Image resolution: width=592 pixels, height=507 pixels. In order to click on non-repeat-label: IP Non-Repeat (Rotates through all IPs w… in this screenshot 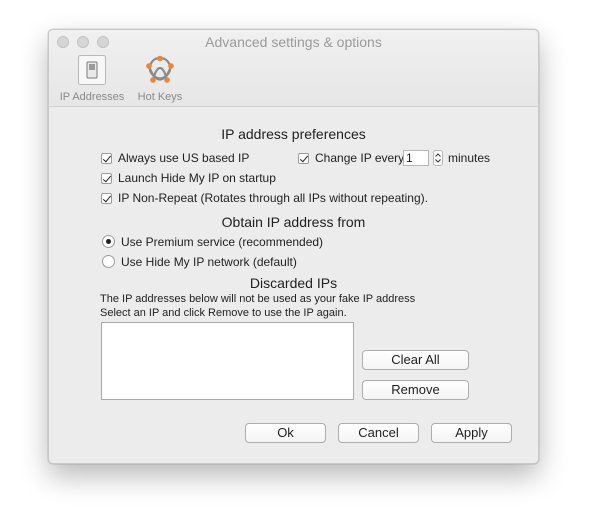, I will do `click(273, 198)`.